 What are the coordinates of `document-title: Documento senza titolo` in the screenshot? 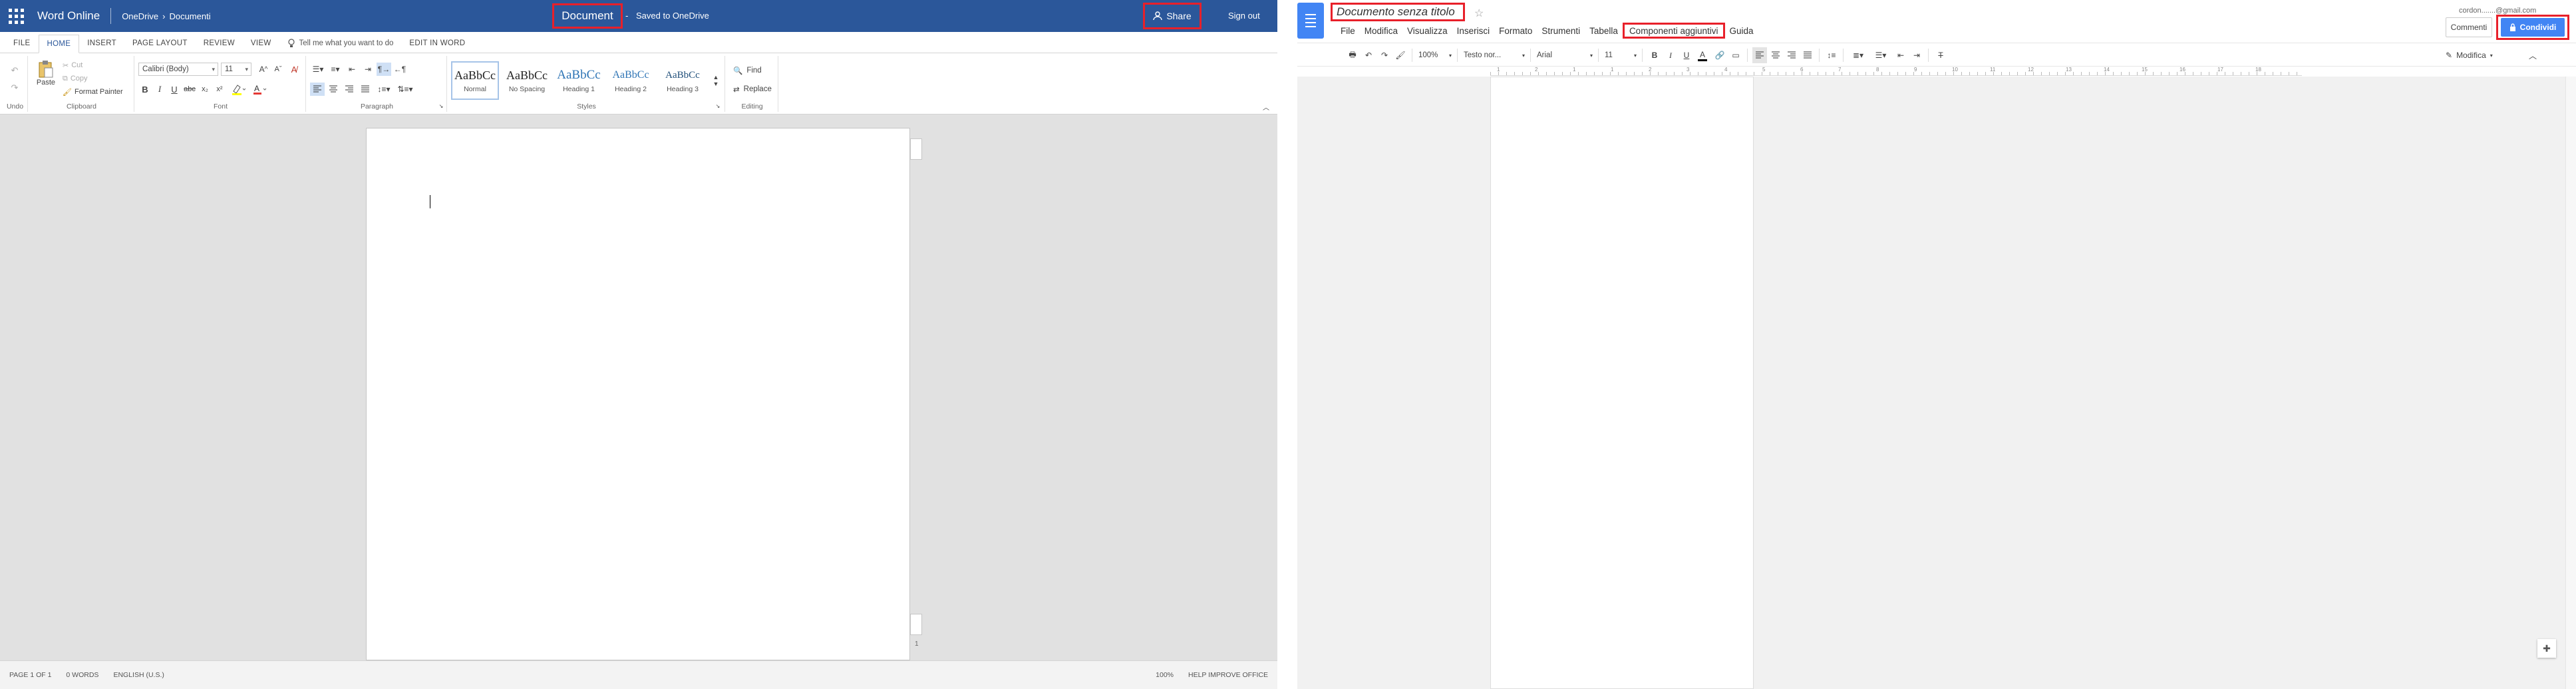 It's located at (1398, 12).